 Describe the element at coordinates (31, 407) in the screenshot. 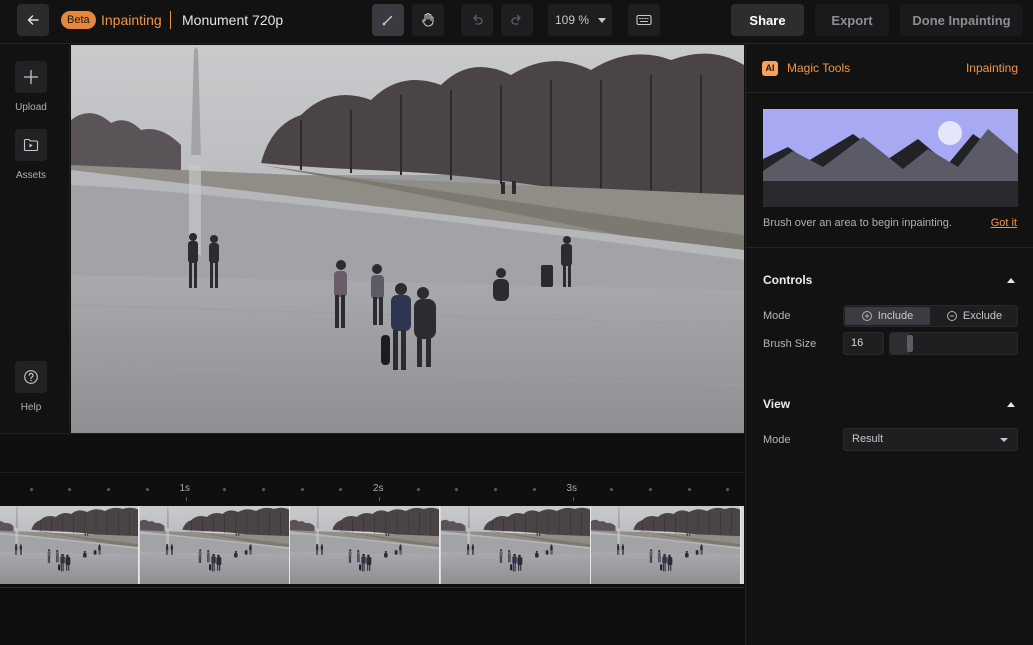

I see `sidebar-item-label: Help` at that location.